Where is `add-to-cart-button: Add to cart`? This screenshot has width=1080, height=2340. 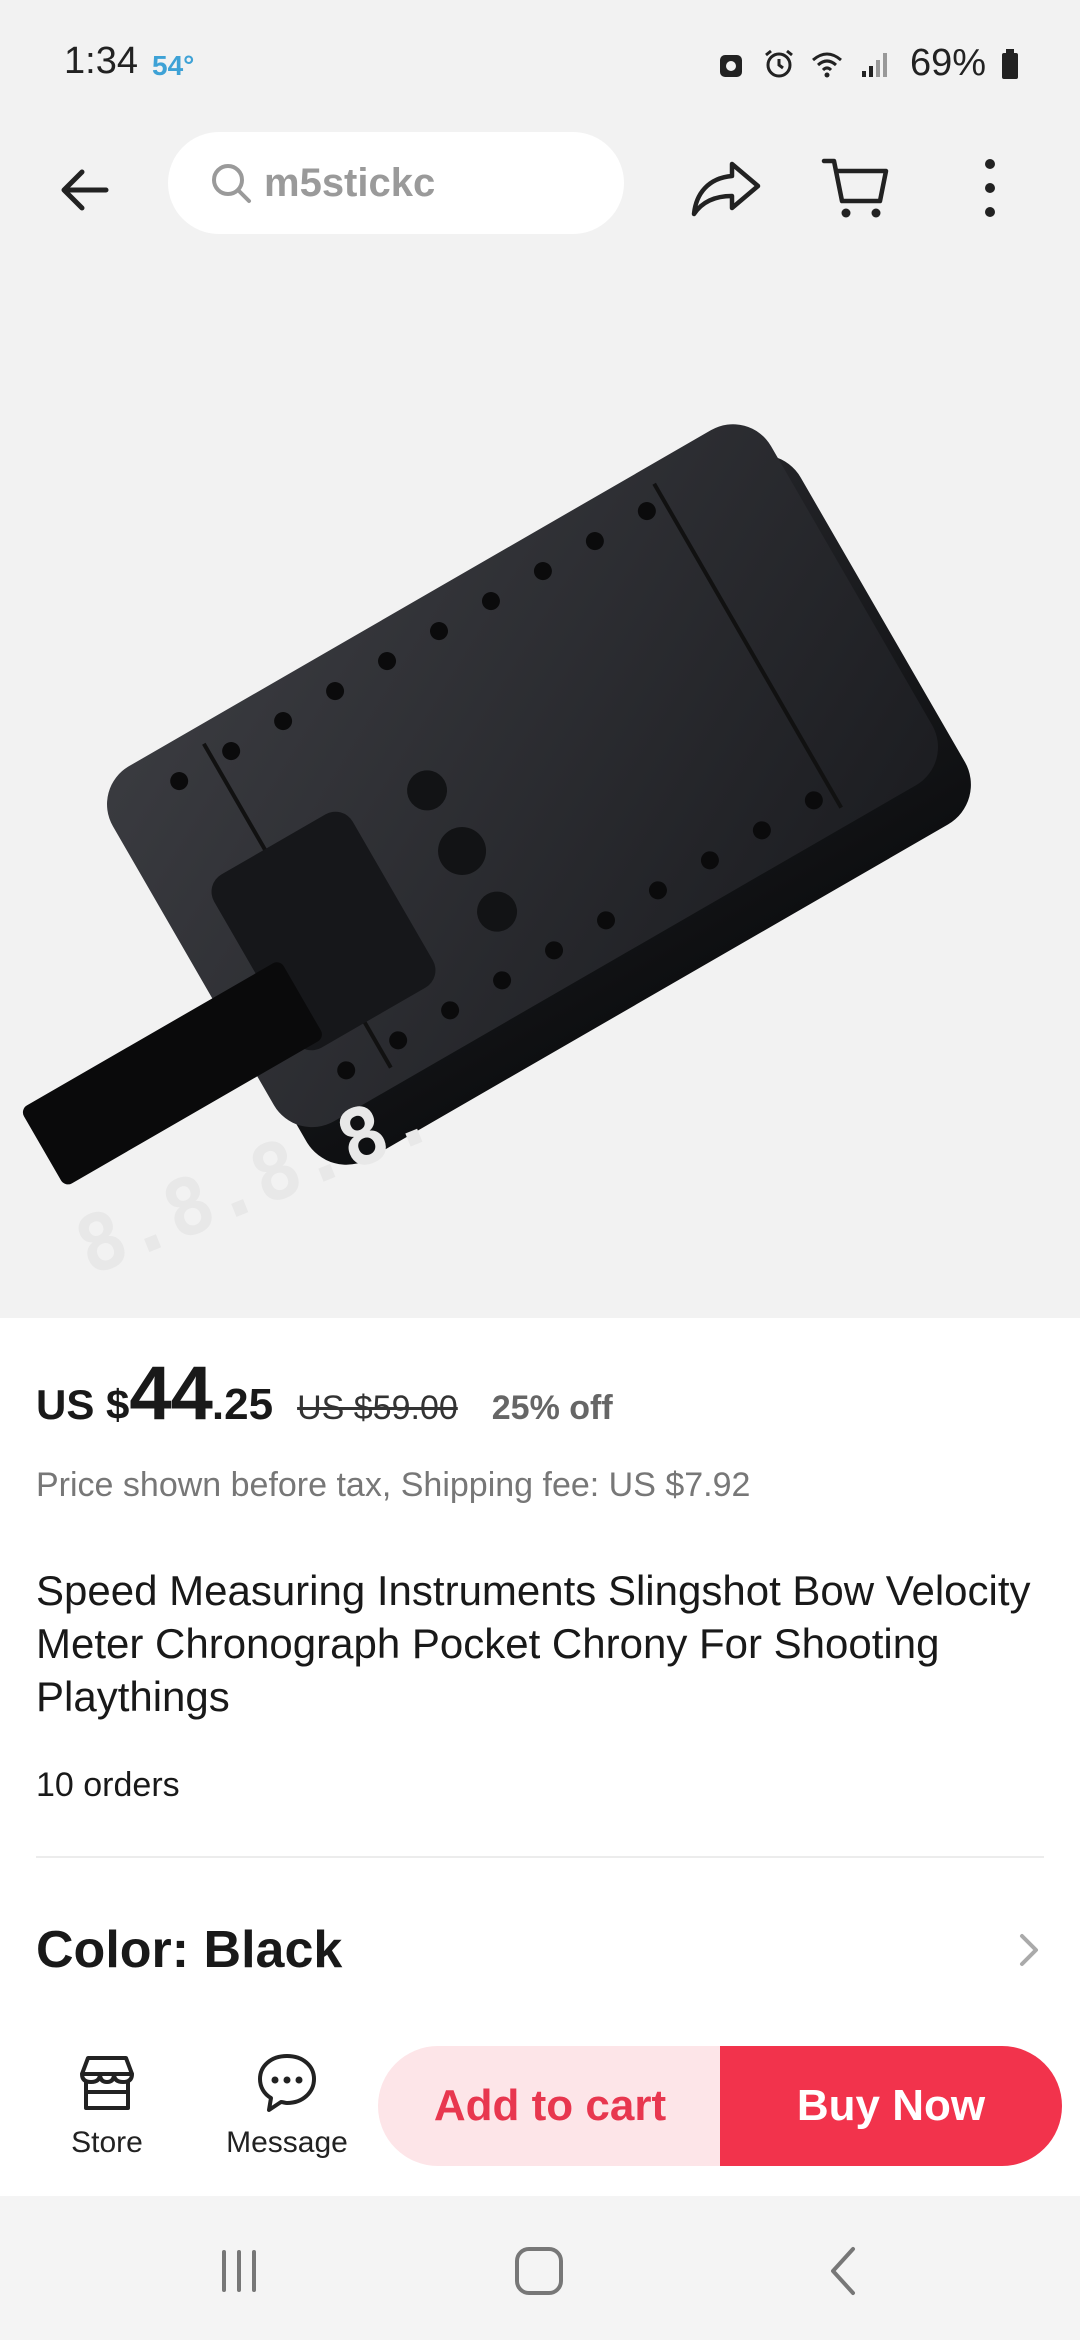 add-to-cart-button: Add to cart is located at coordinates (550, 2106).